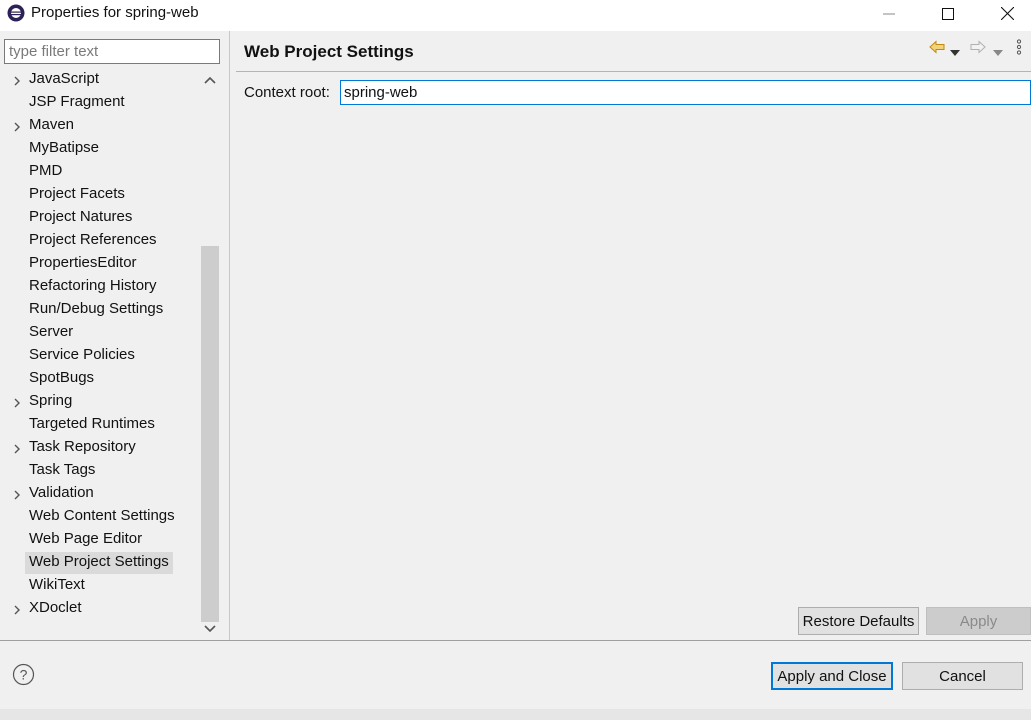  Describe the element at coordinates (77, 193) in the screenshot. I see `tree-item-label: Project Facets` at that location.